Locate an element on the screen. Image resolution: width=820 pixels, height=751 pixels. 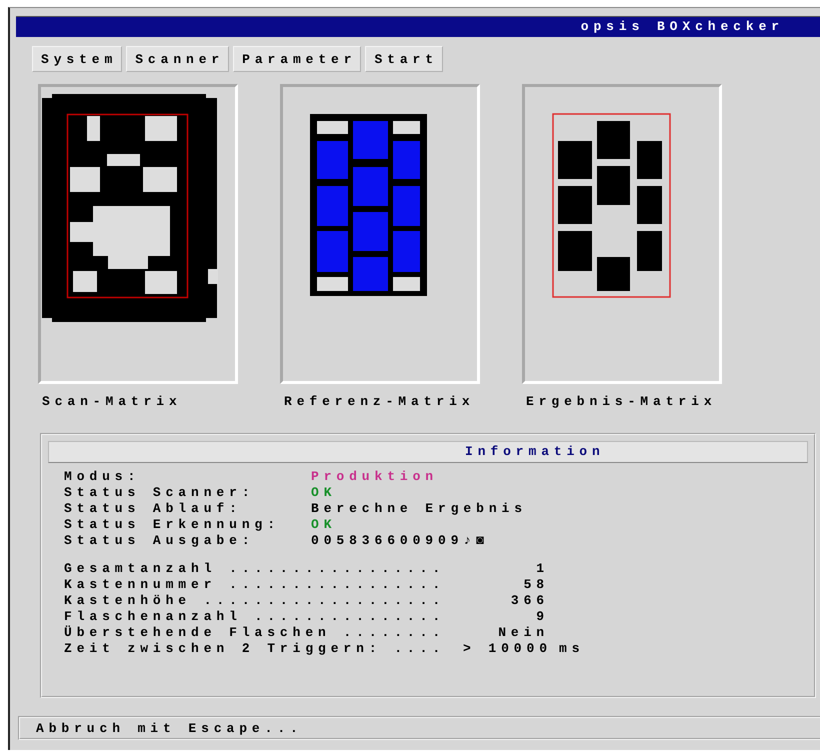
field-label: Status Scanner: is located at coordinates (160, 493).